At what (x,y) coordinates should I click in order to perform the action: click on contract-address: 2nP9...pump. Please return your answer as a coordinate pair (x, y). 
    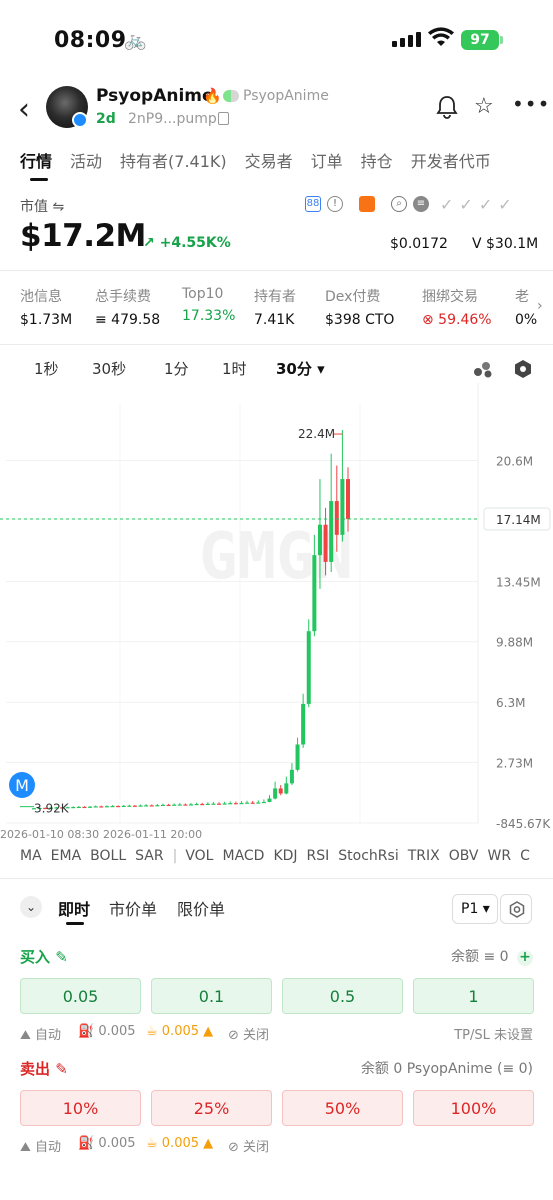
    Looking at the image, I should click on (172, 119).